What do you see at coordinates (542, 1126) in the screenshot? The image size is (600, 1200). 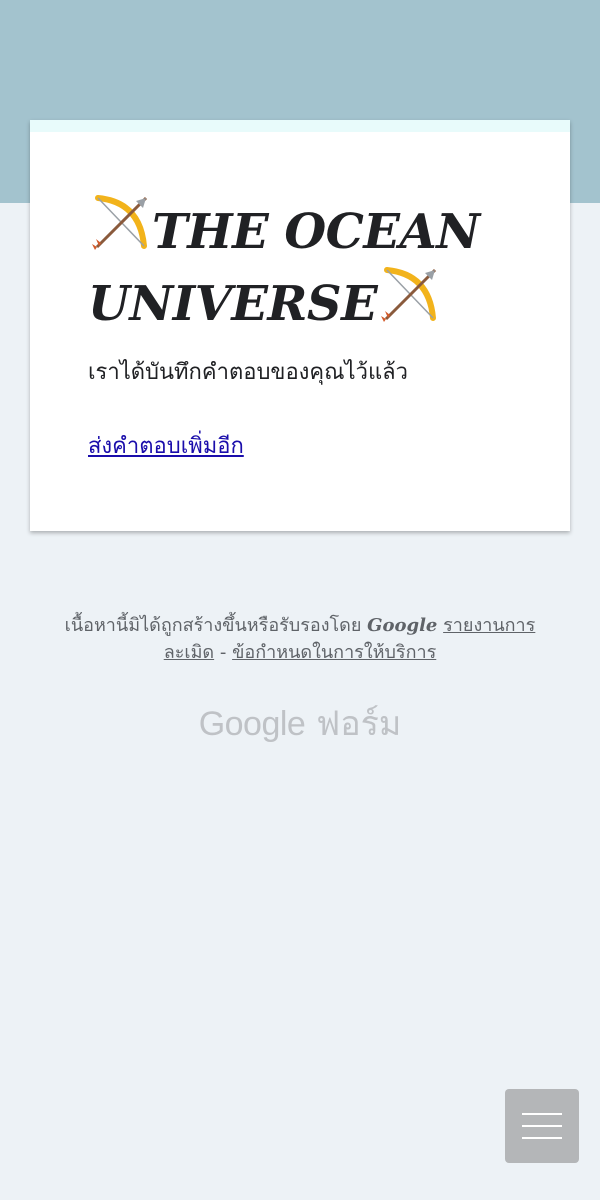 I see `menu-button` at bounding box center [542, 1126].